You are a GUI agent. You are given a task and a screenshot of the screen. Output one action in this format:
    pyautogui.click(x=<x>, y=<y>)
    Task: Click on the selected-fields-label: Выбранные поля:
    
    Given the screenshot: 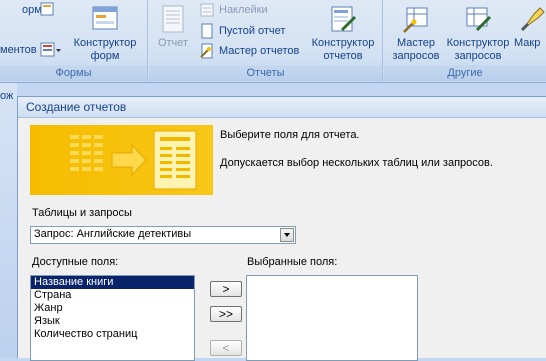 What is the action you would take?
    pyautogui.click(x=292, y=262)
    